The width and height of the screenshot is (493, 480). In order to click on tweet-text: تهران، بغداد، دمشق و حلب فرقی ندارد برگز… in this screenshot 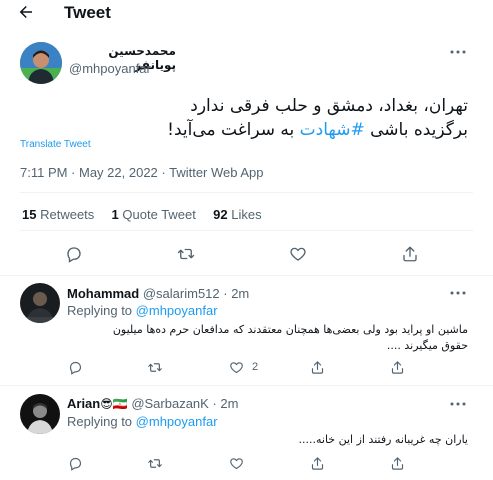, I will do `click(279, 118)`.